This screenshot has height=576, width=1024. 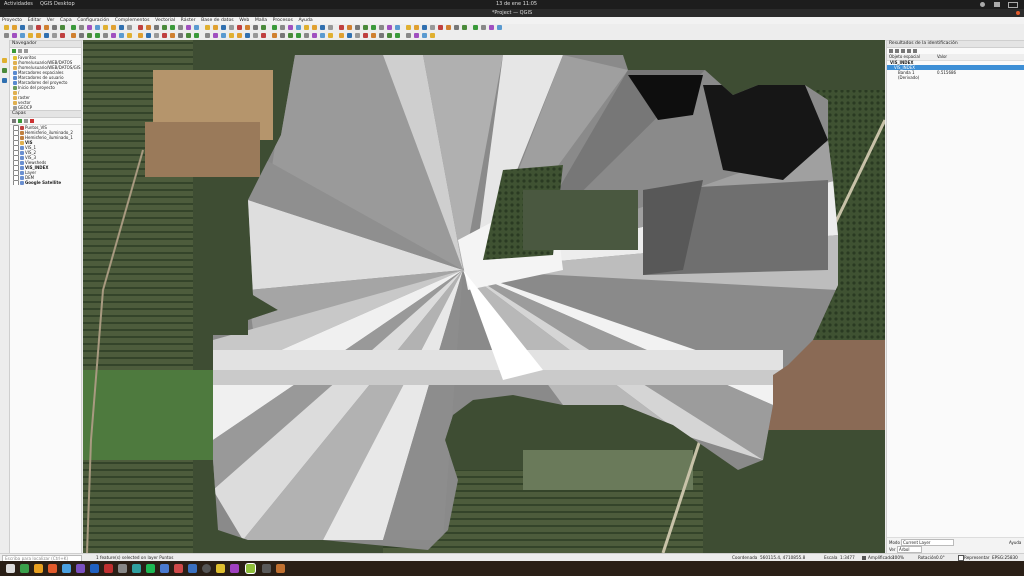 I want to click on copy-feature-icon, so click(x=909, y=51).